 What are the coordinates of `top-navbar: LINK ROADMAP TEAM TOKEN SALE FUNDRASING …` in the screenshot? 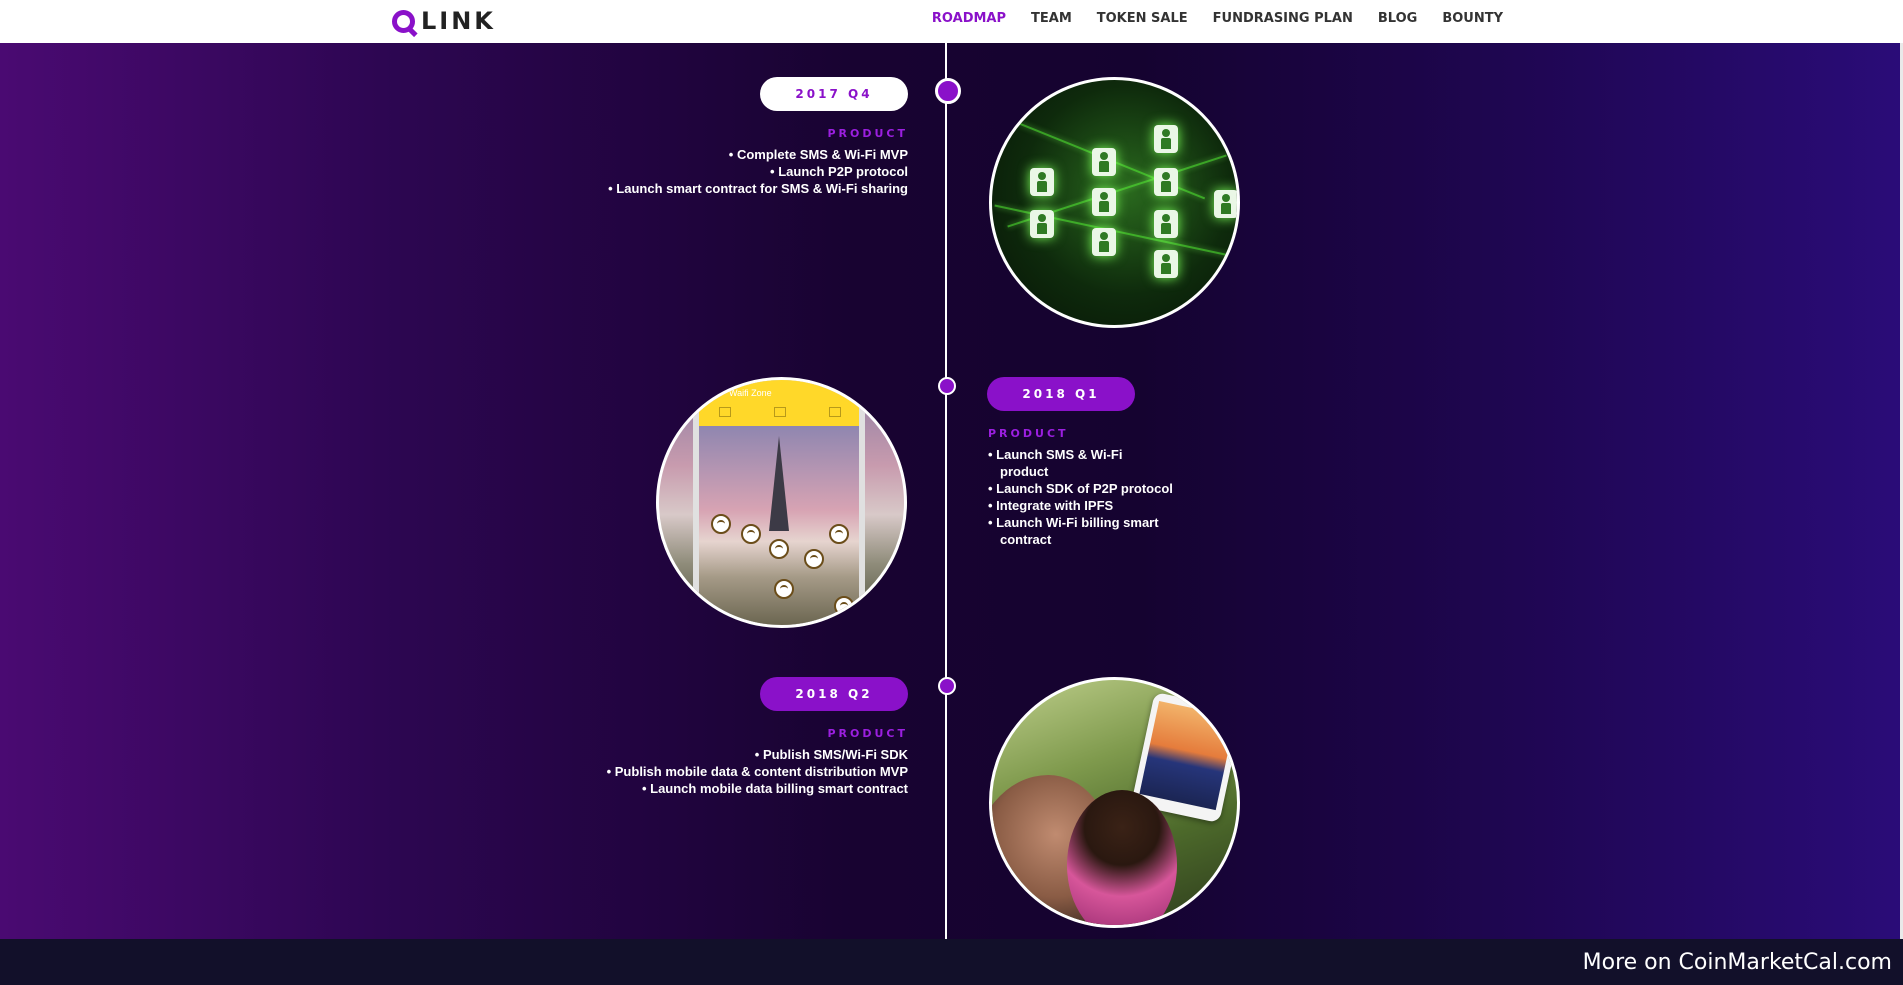 It's located at (951, 21).